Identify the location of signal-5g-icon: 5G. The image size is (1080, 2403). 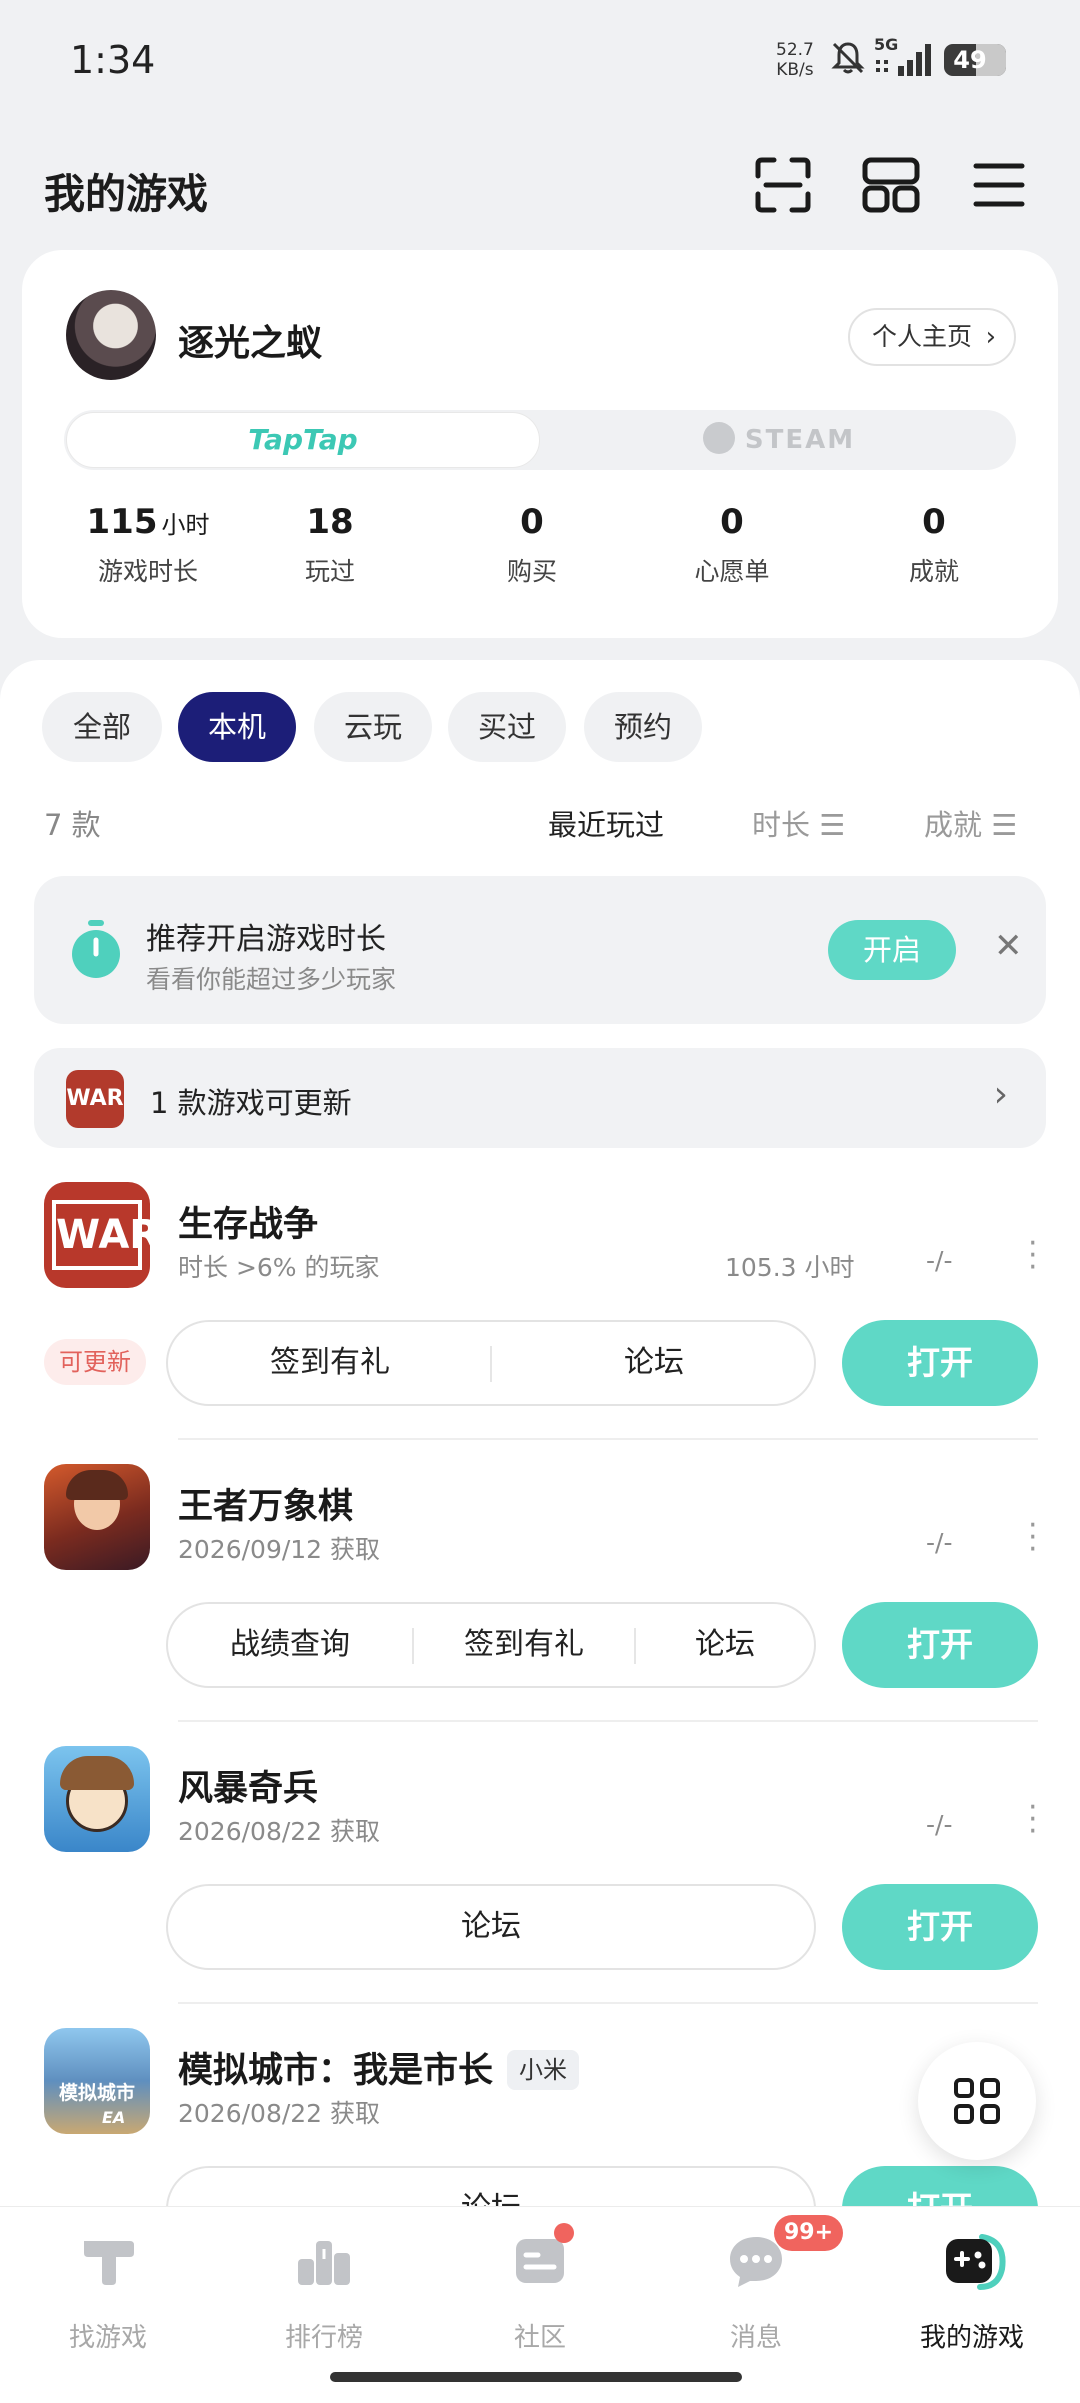
(902, 56).